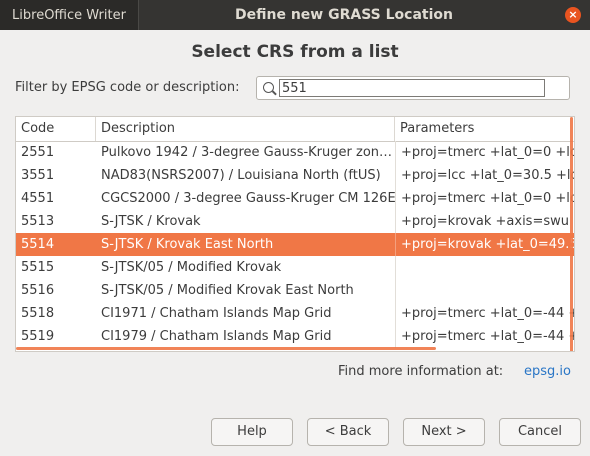 This screenshot has width=590, height=456. What do you see at coordinates (38, 267) in the screenshot?
I see `cell-code: 5515` at bounding box center [38, 267].